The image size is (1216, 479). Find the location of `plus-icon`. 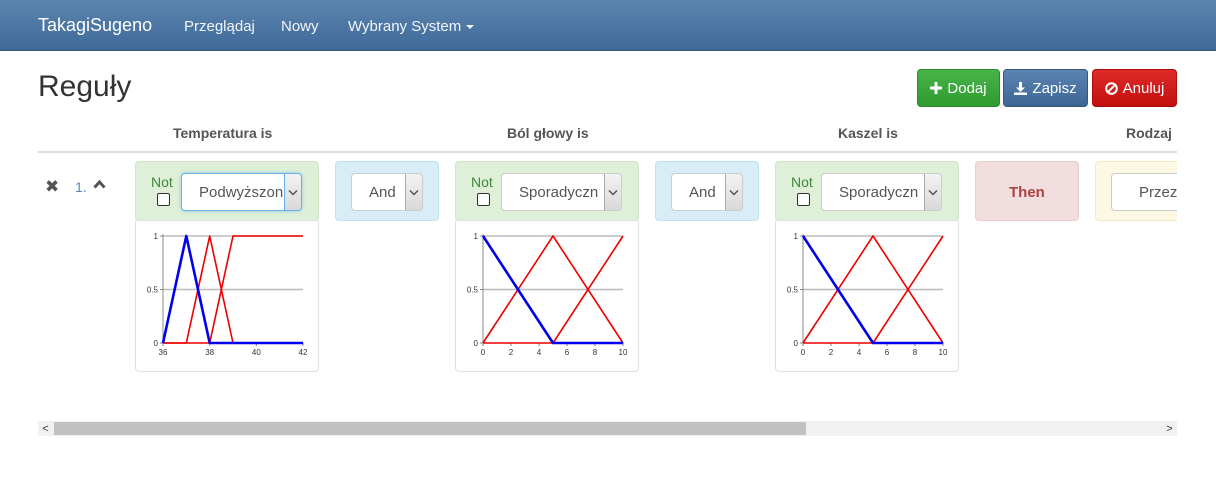

plus-icon is located at coordinates (936, 88).